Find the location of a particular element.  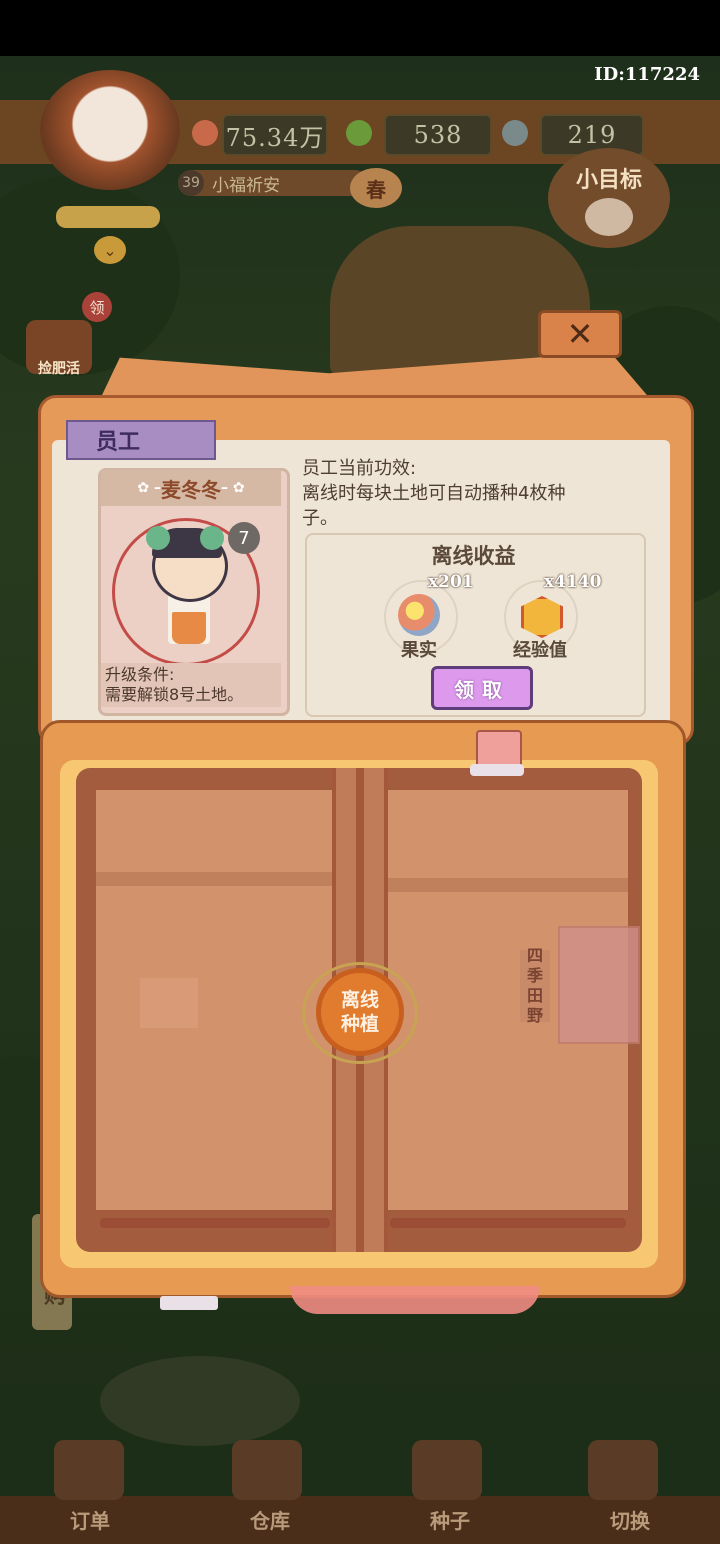

fruit-basket-icon is located at coordinates (419, 615).